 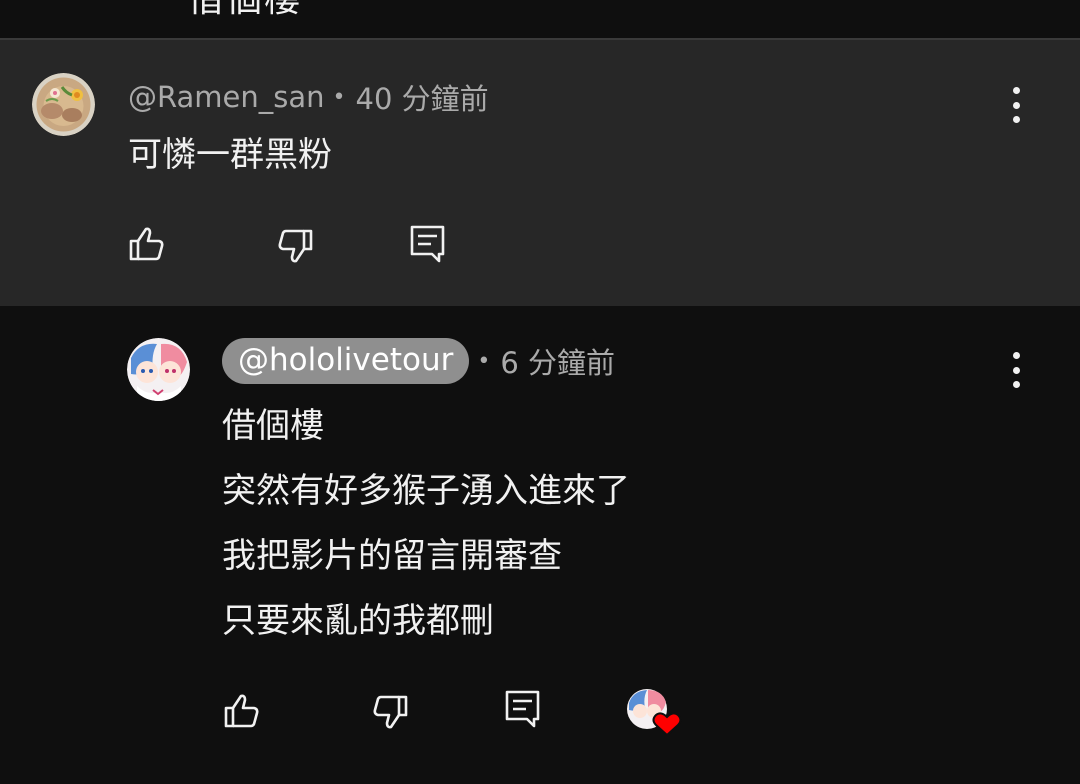 I want to click on reply-header: @hololivetour • 6 分鐘前, so click(x=418, y=361).